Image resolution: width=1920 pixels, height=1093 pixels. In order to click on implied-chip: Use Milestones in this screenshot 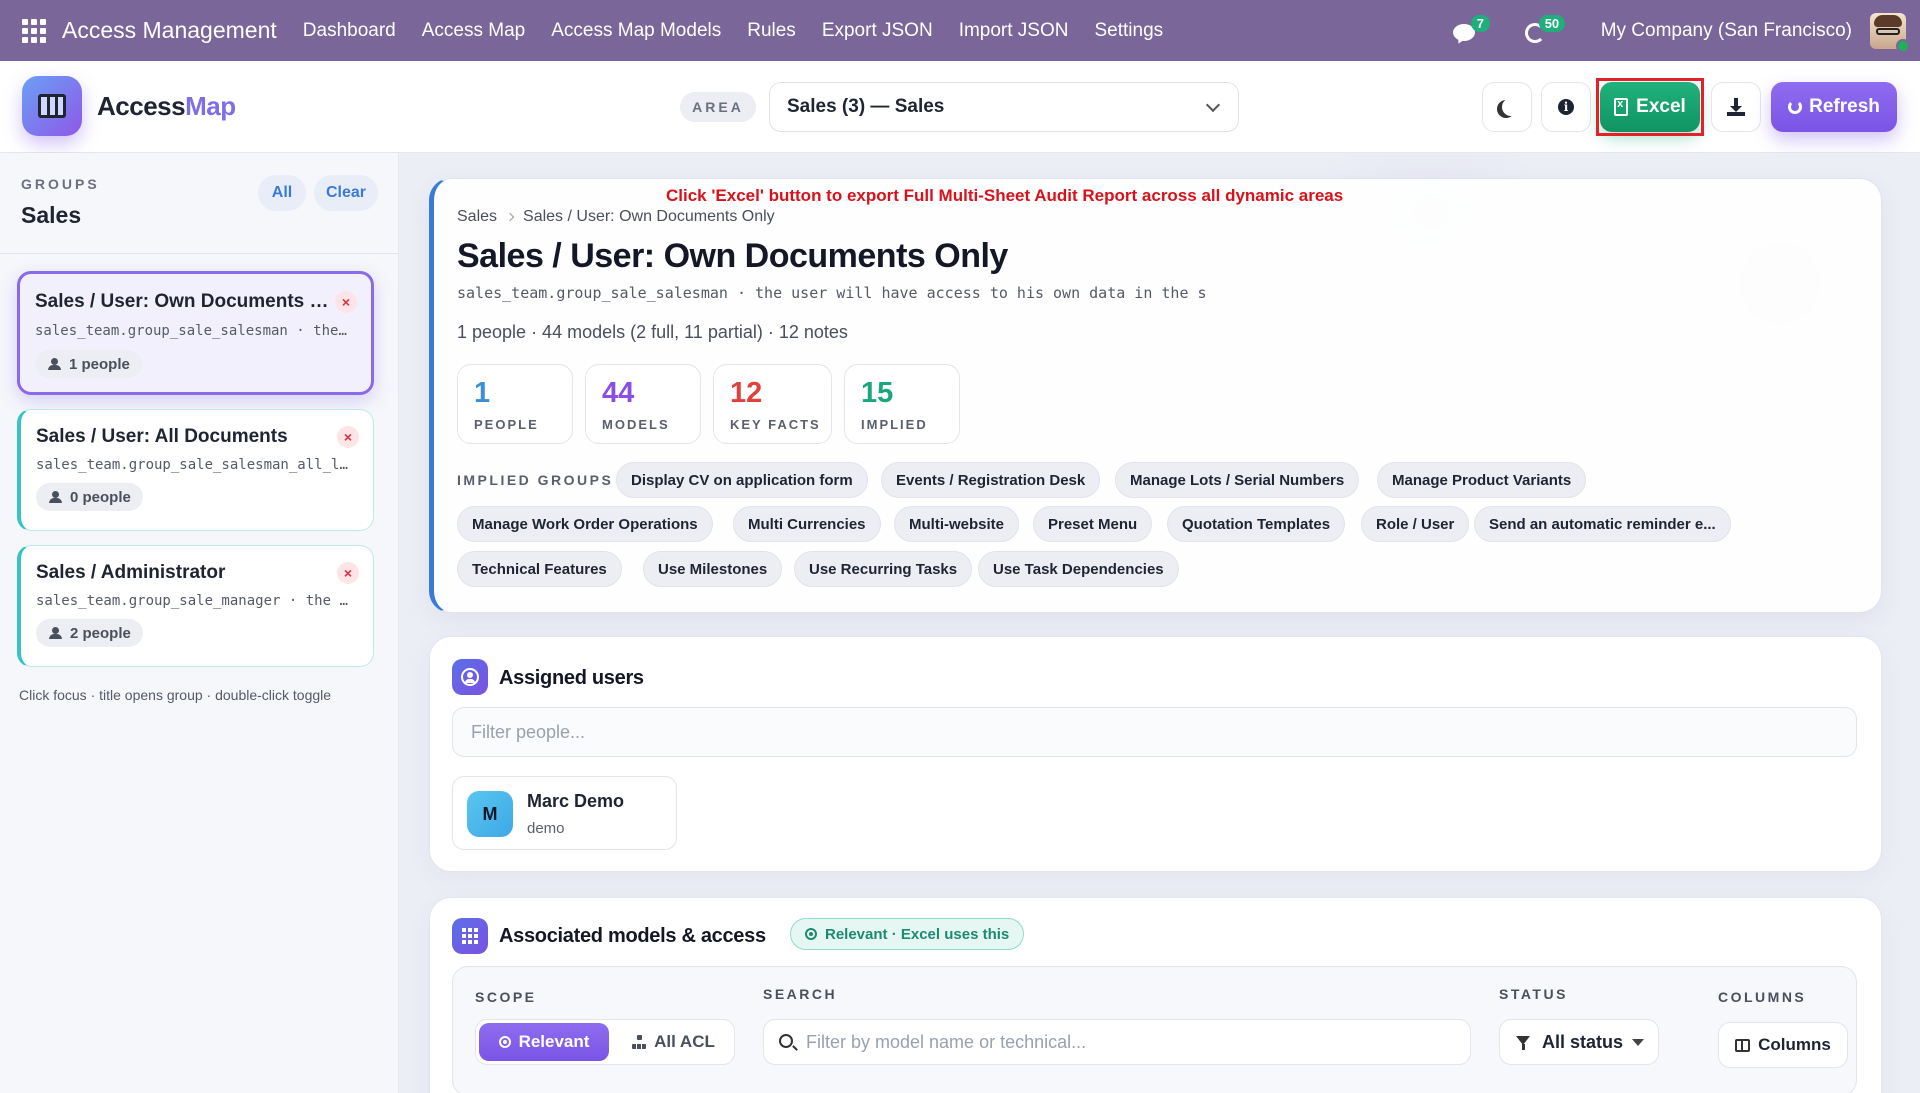, I will do `click(713, 569)`.